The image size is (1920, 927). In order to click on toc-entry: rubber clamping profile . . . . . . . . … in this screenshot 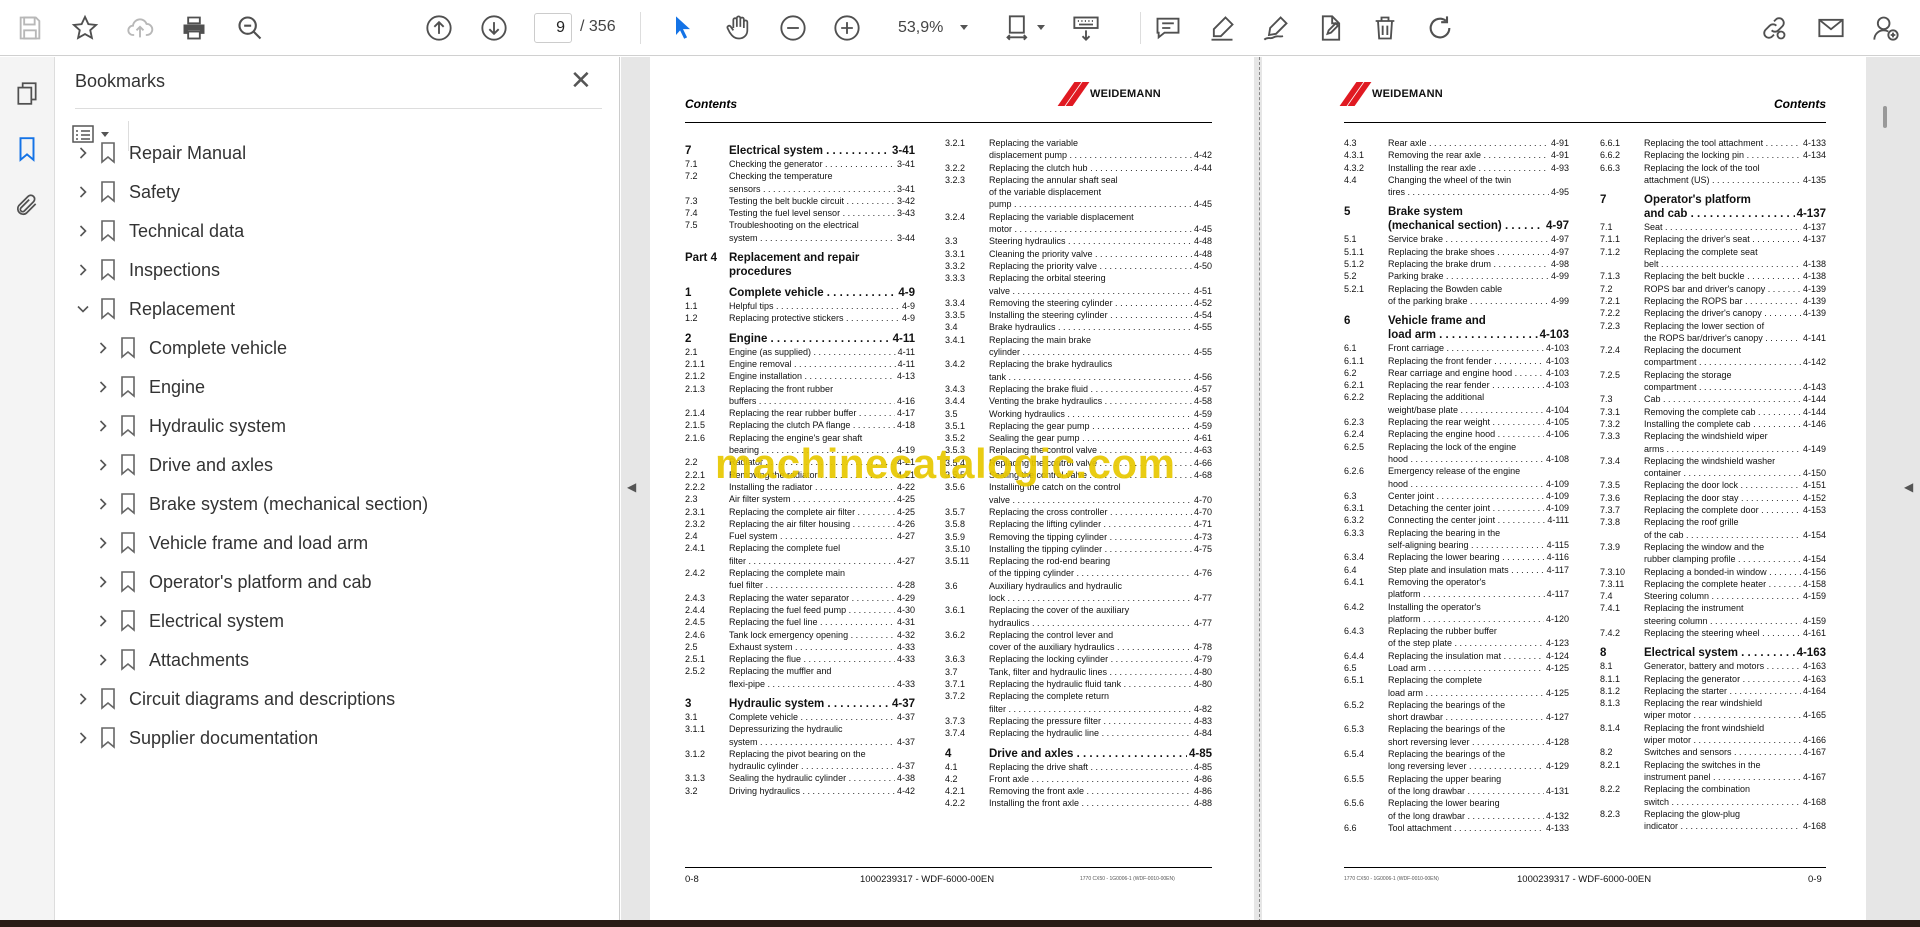, I will do `click(1713, 559)`.